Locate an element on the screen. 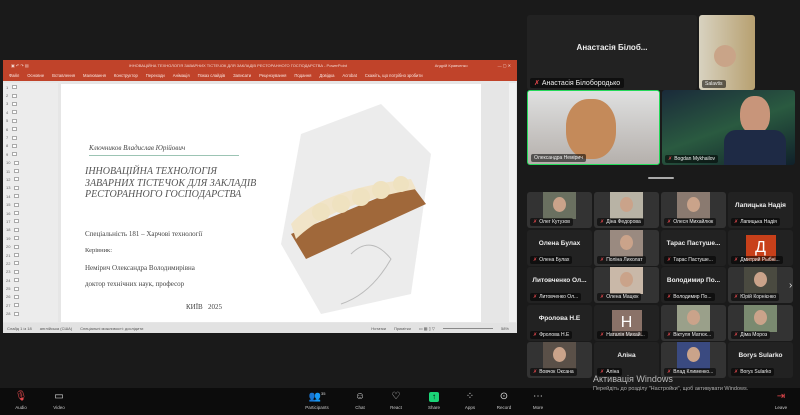 The height and width of the screenshot is (415, 800). zoom-level: 58% is located at coordinates (505, 328).